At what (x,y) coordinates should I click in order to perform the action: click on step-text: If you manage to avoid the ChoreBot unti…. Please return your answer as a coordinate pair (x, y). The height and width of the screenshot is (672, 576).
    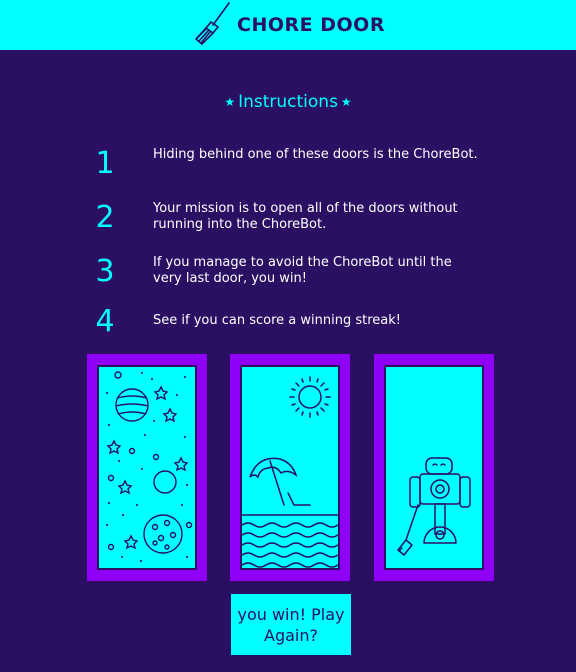
    Looking at the image, I should click on (302, 270).